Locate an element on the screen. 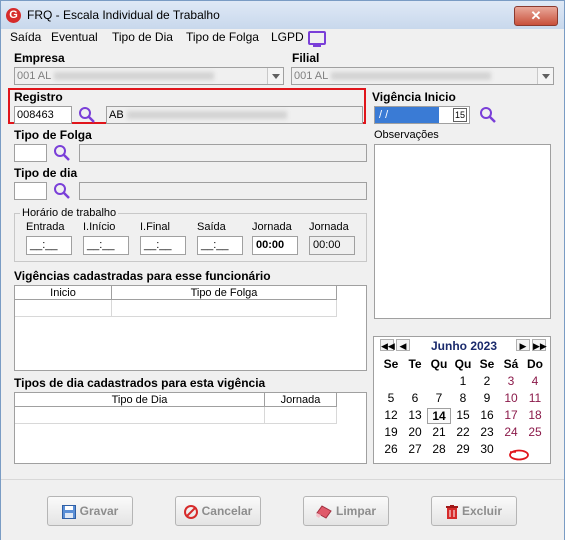  calendar-day: 25 is located at coordinates (535, 432).